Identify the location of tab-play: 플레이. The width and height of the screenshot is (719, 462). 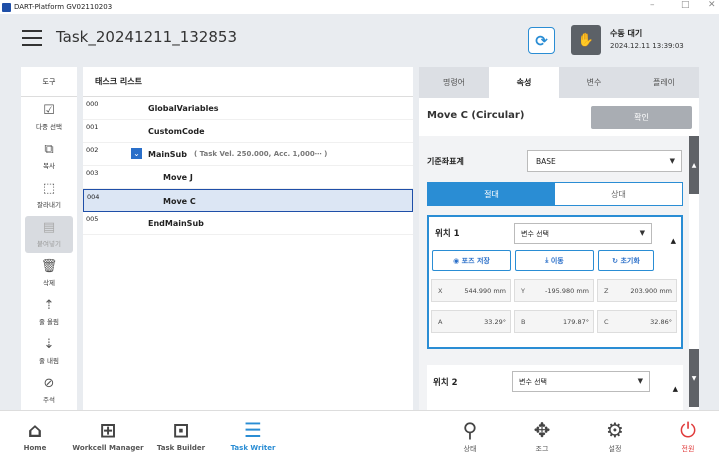
(664, 82).